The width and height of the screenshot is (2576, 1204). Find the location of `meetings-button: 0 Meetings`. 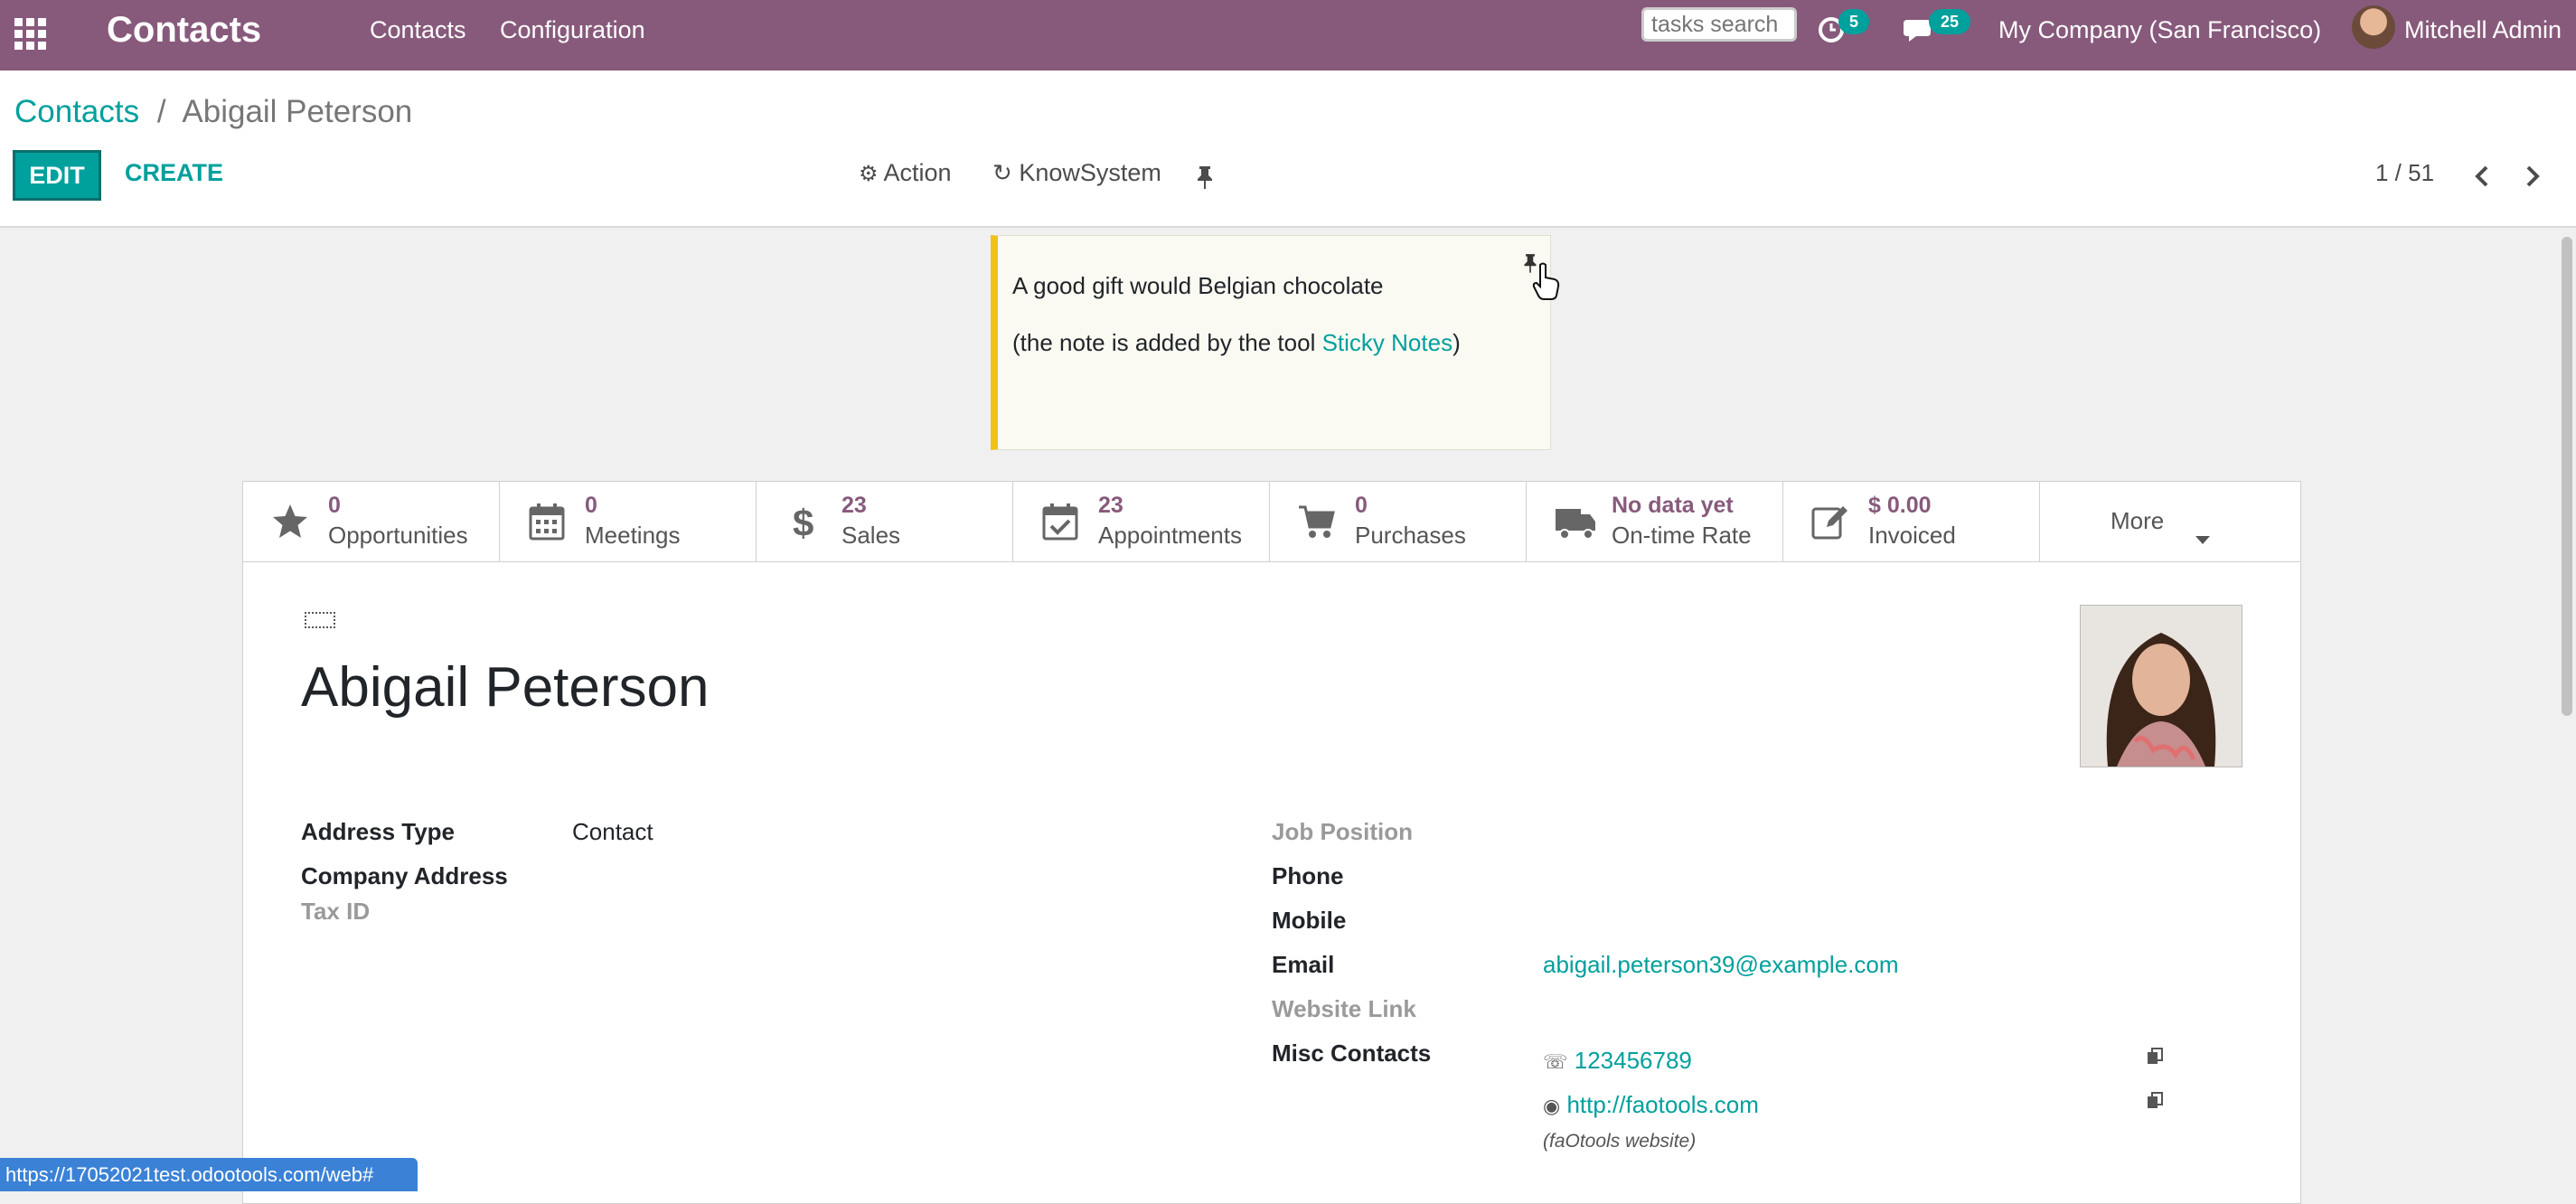

meetings-button: 0 Meetings is located at coordinates (628, 521).